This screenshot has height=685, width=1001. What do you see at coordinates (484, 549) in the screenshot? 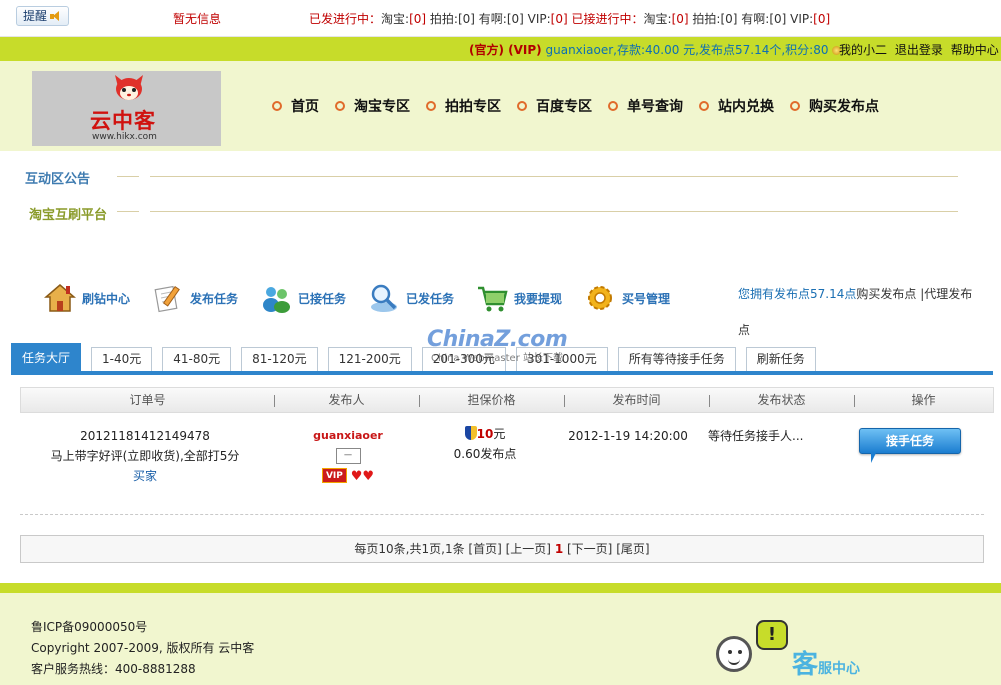
I see `first-page-link: [首页]` at bounding box center [484, 549].